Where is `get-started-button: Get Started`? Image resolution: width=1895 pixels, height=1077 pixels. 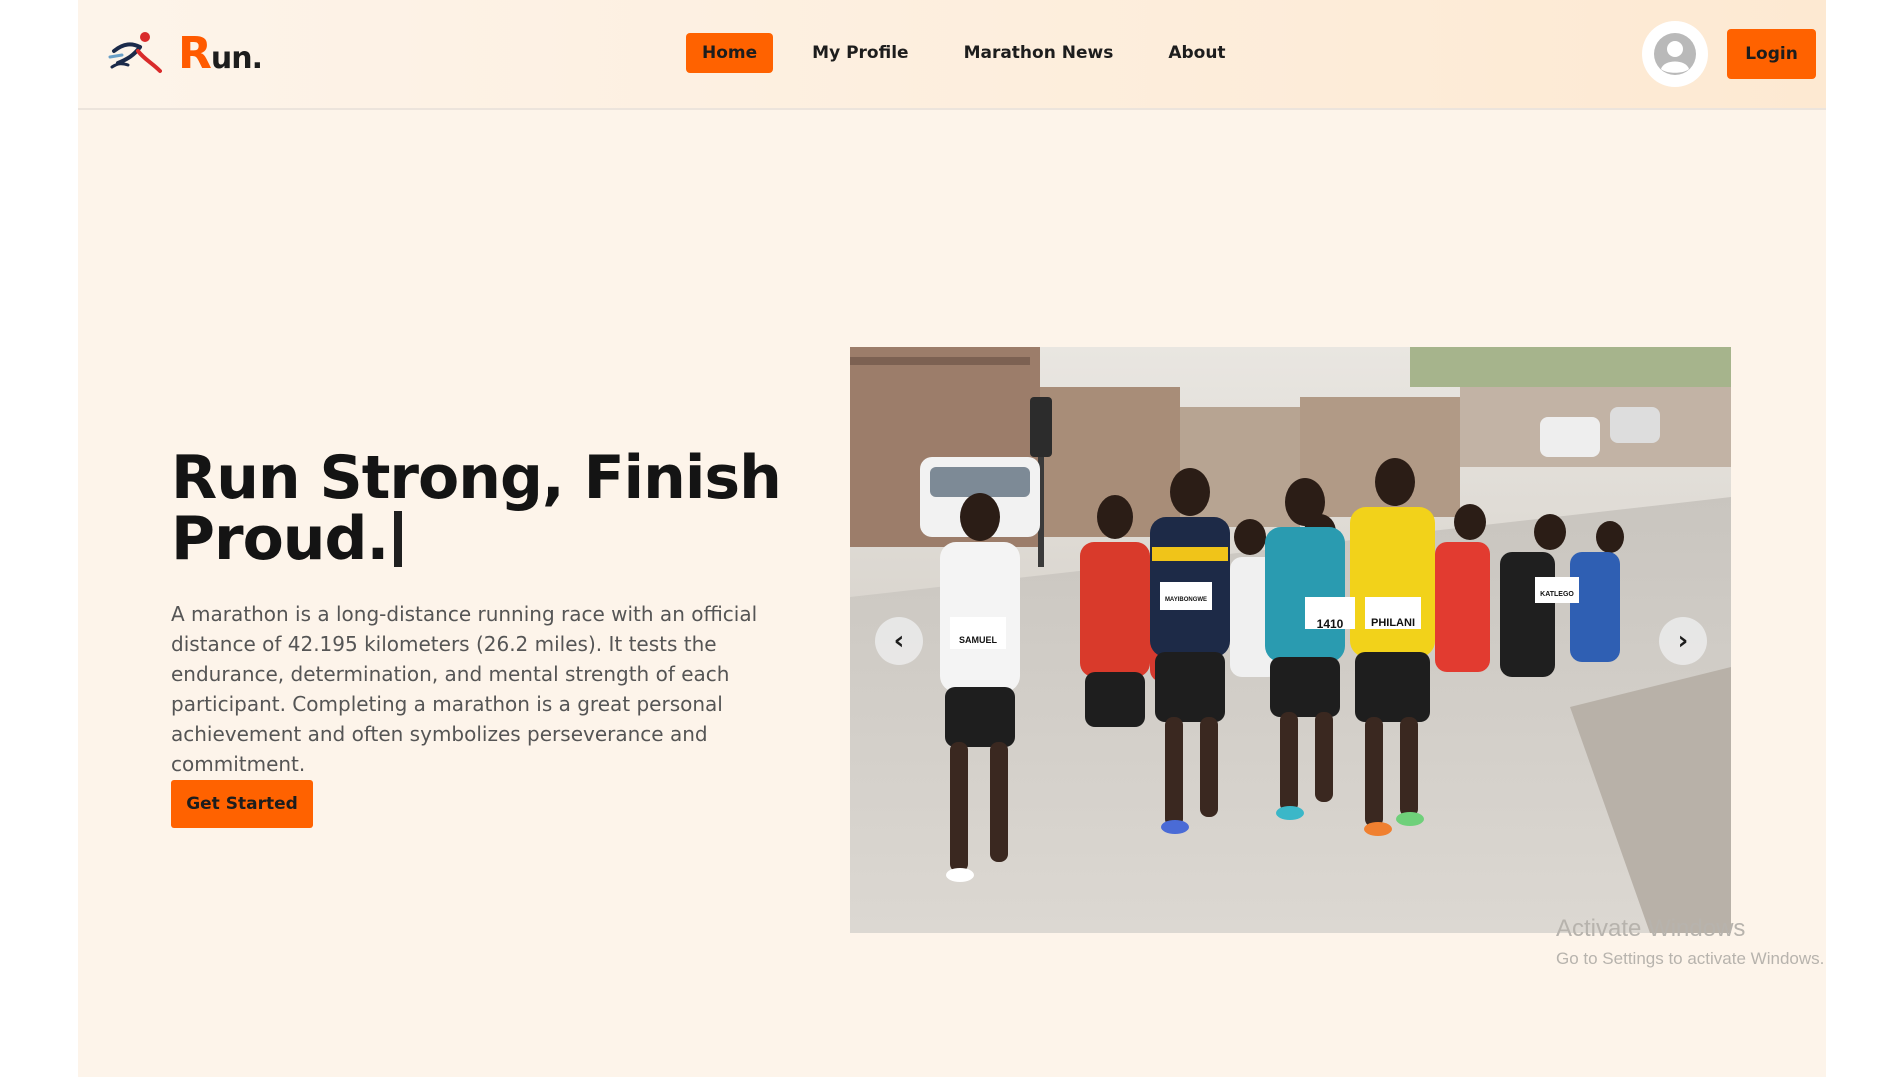
get-started-button: Get Started is located at coordinates (242, 804).